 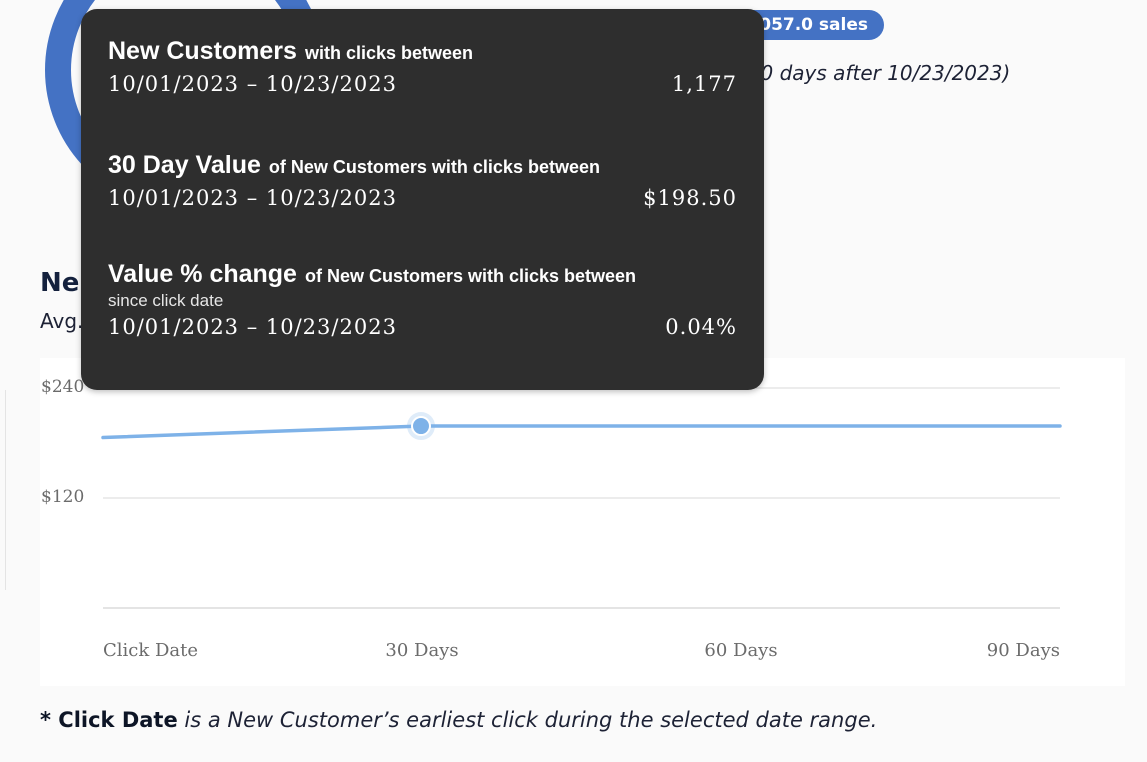 I want to click on series-line, so click(x=581, y=432).